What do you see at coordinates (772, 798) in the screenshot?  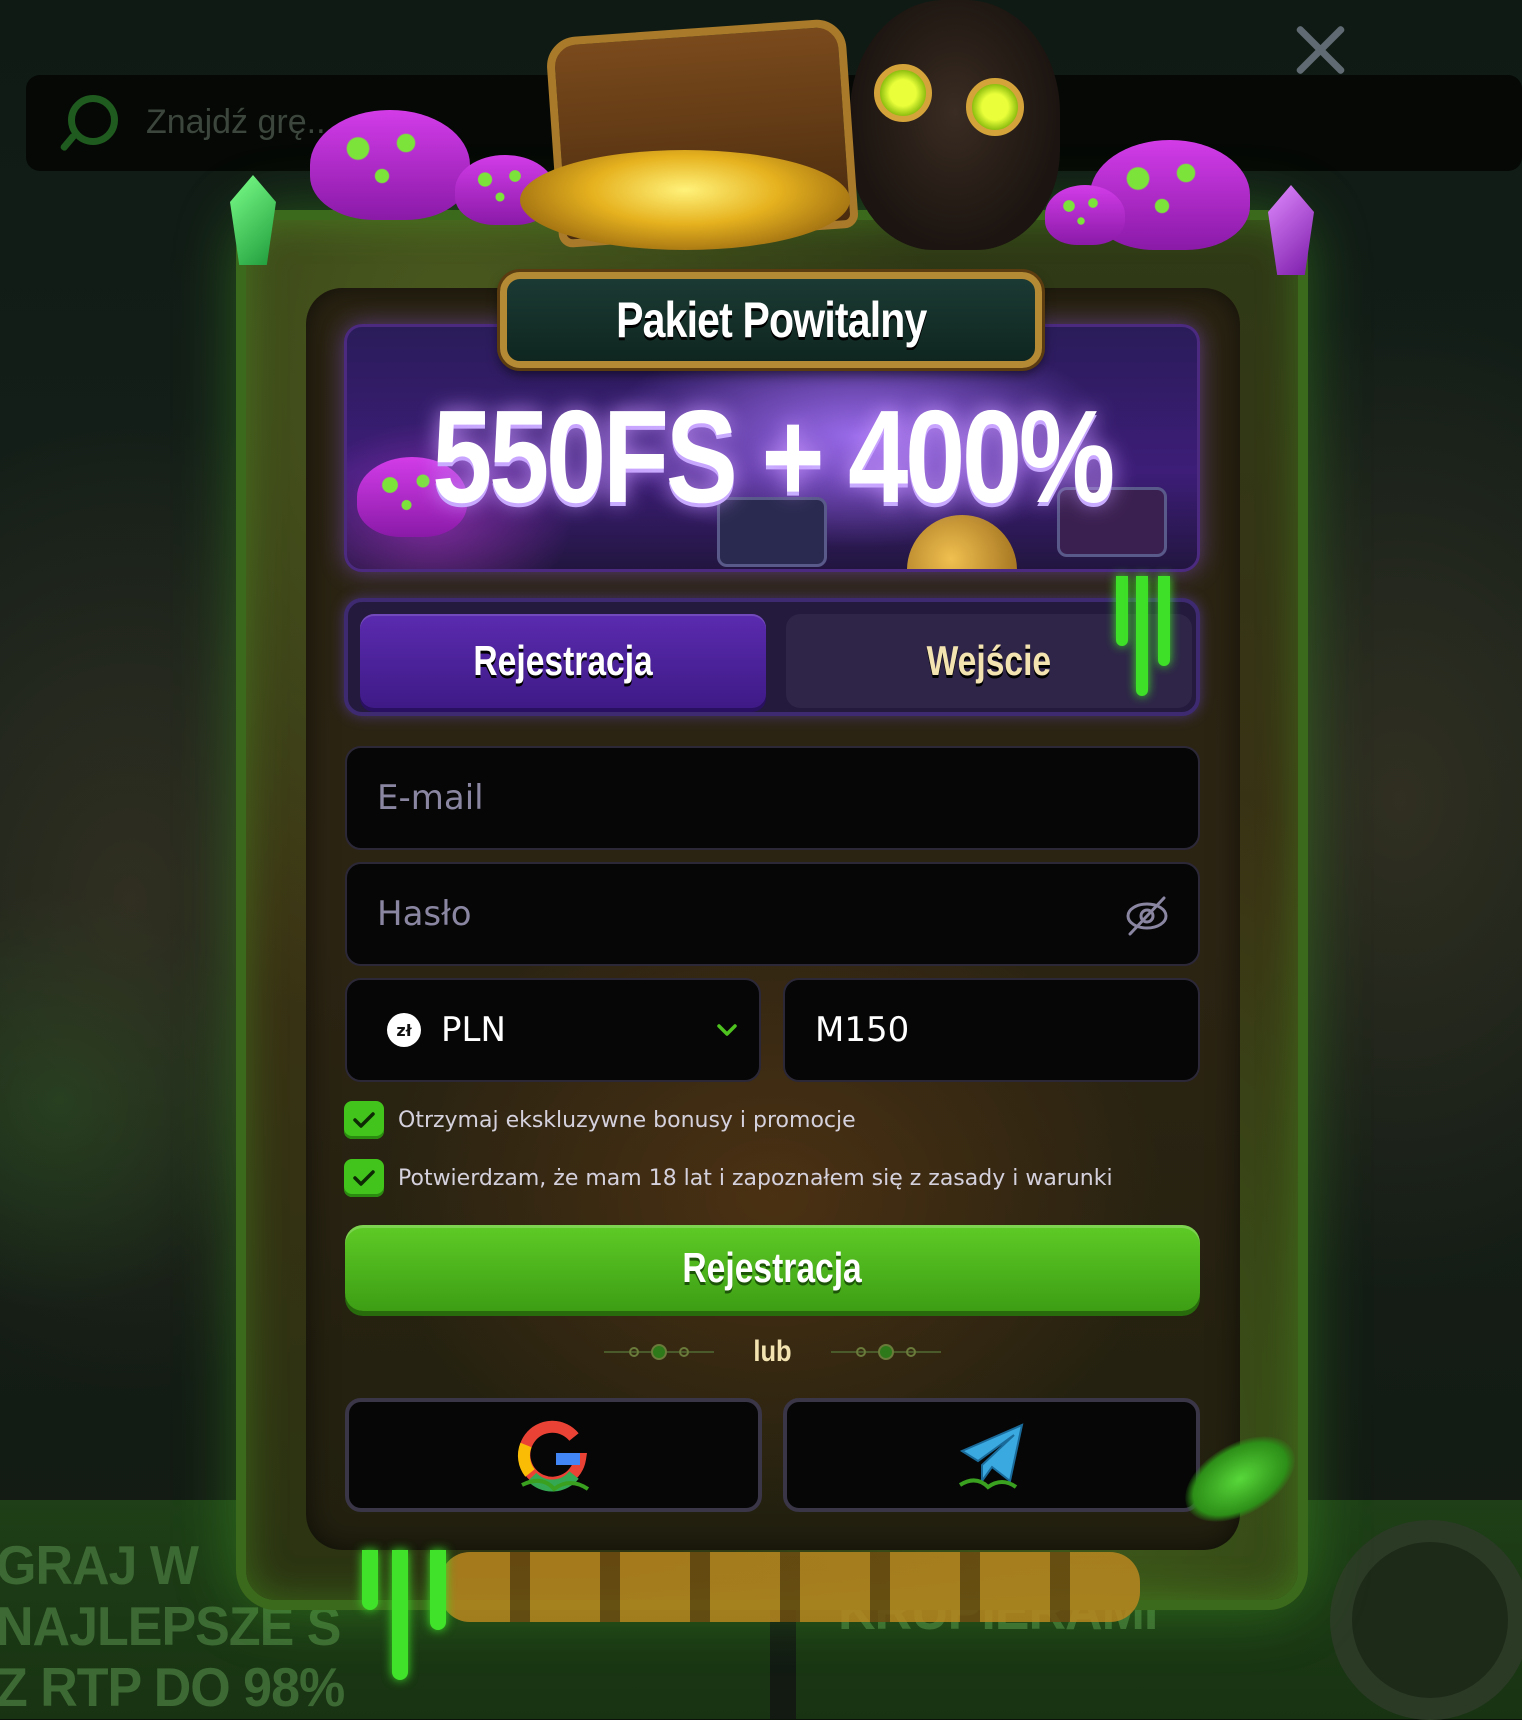 I see `email-field: E-mail` at bounding box center [772, 798].